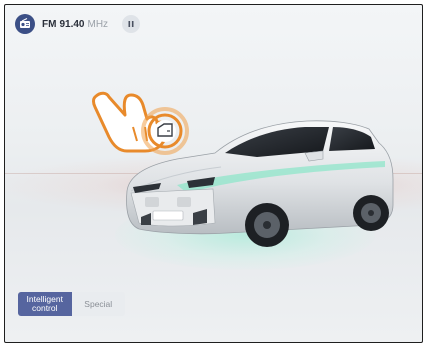 Image resolution: width=425 pixels, height=345 pixels. I want to click on radio-icon, so click(25, 24).